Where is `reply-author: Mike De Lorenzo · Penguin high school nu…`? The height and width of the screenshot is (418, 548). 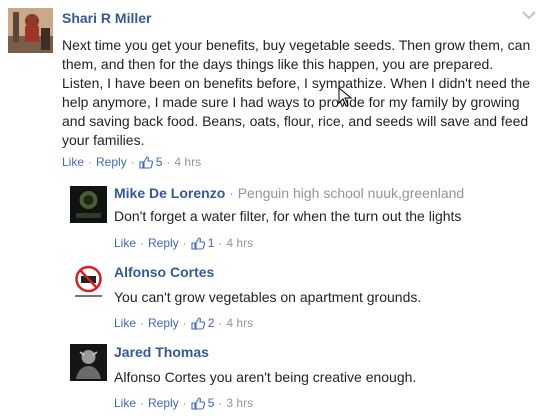 reply-author: Mike De Lorenzo · Penguin high school nu… is located at coordinates (289, 193).